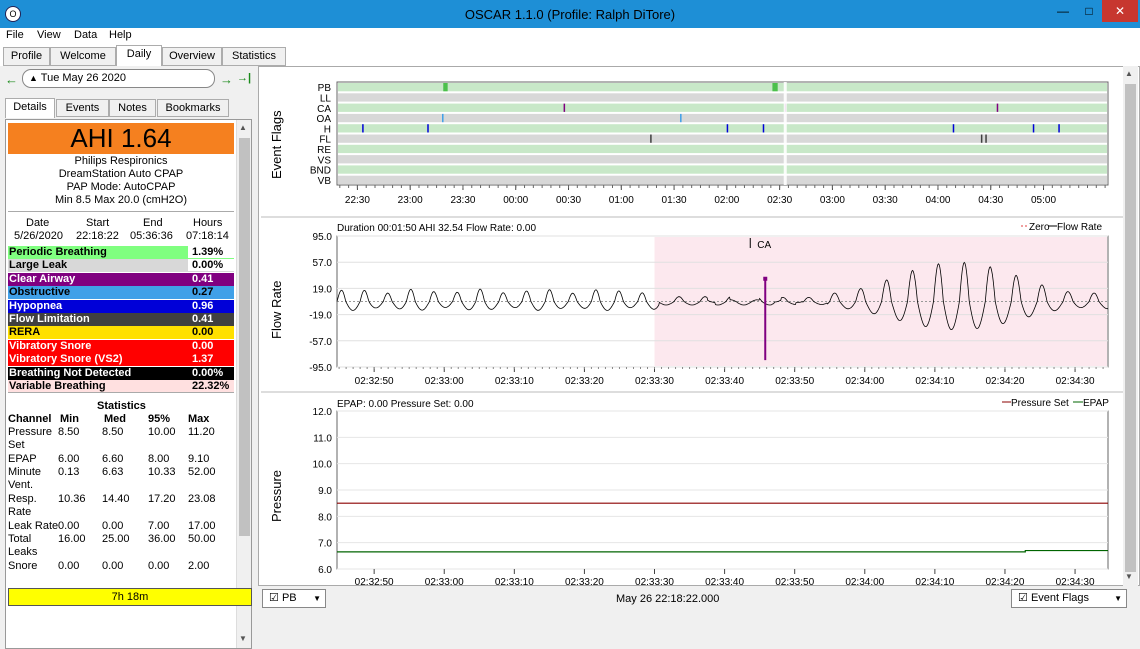 The width and height of the screenshot is (1140, 649). What do you see at coordinates (1063, 11) in the screenshot?
I see `minimize-button: —` at bounding box center [1063, 11].